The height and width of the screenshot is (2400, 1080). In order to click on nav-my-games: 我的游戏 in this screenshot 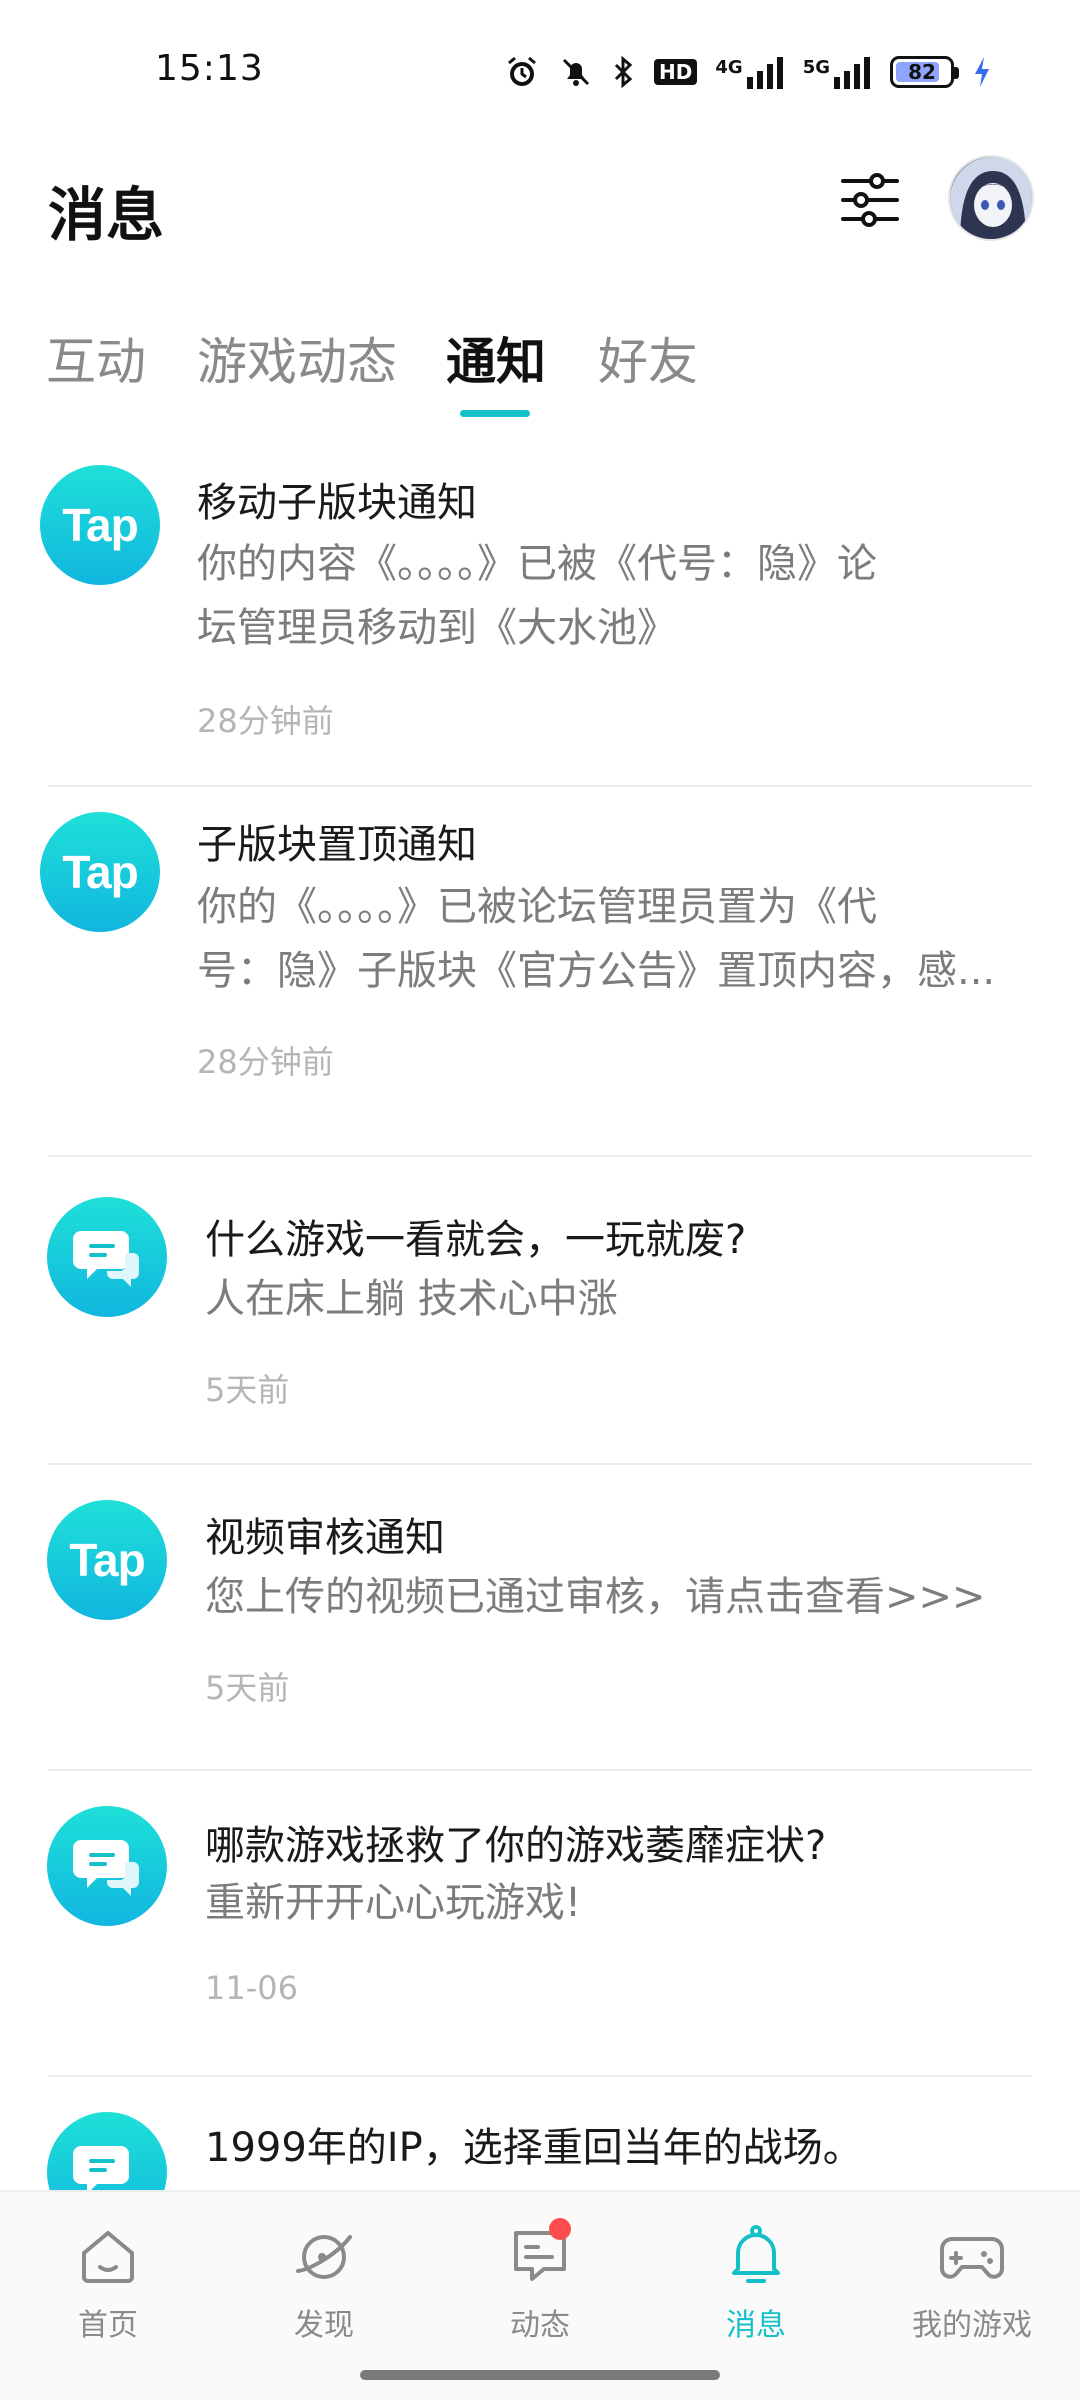, I will do `click(972, 2282)`.